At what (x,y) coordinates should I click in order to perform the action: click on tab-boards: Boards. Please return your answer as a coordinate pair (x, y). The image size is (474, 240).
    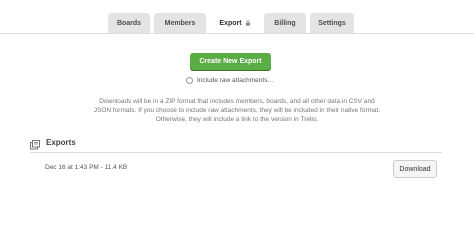
    Looking at the image, I should click on (129, 23).